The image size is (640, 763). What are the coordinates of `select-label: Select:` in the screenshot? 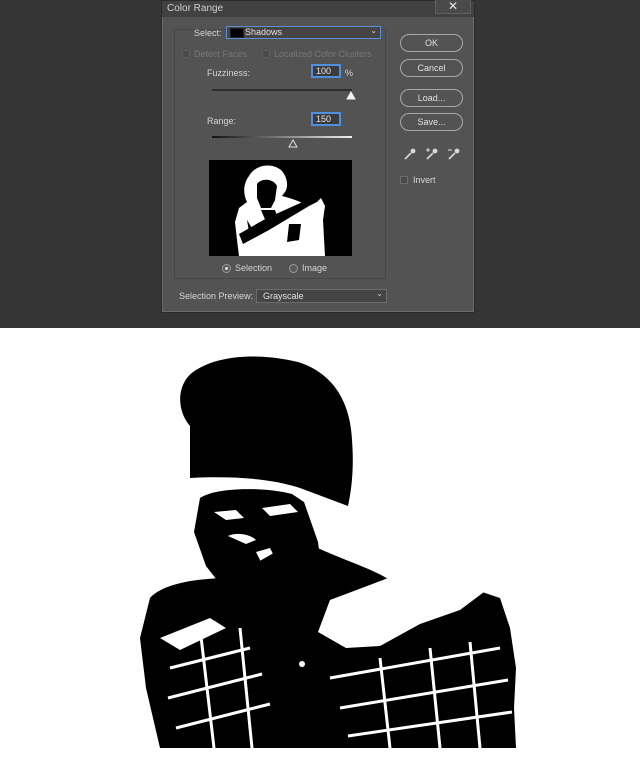 It's located at (208, 33).